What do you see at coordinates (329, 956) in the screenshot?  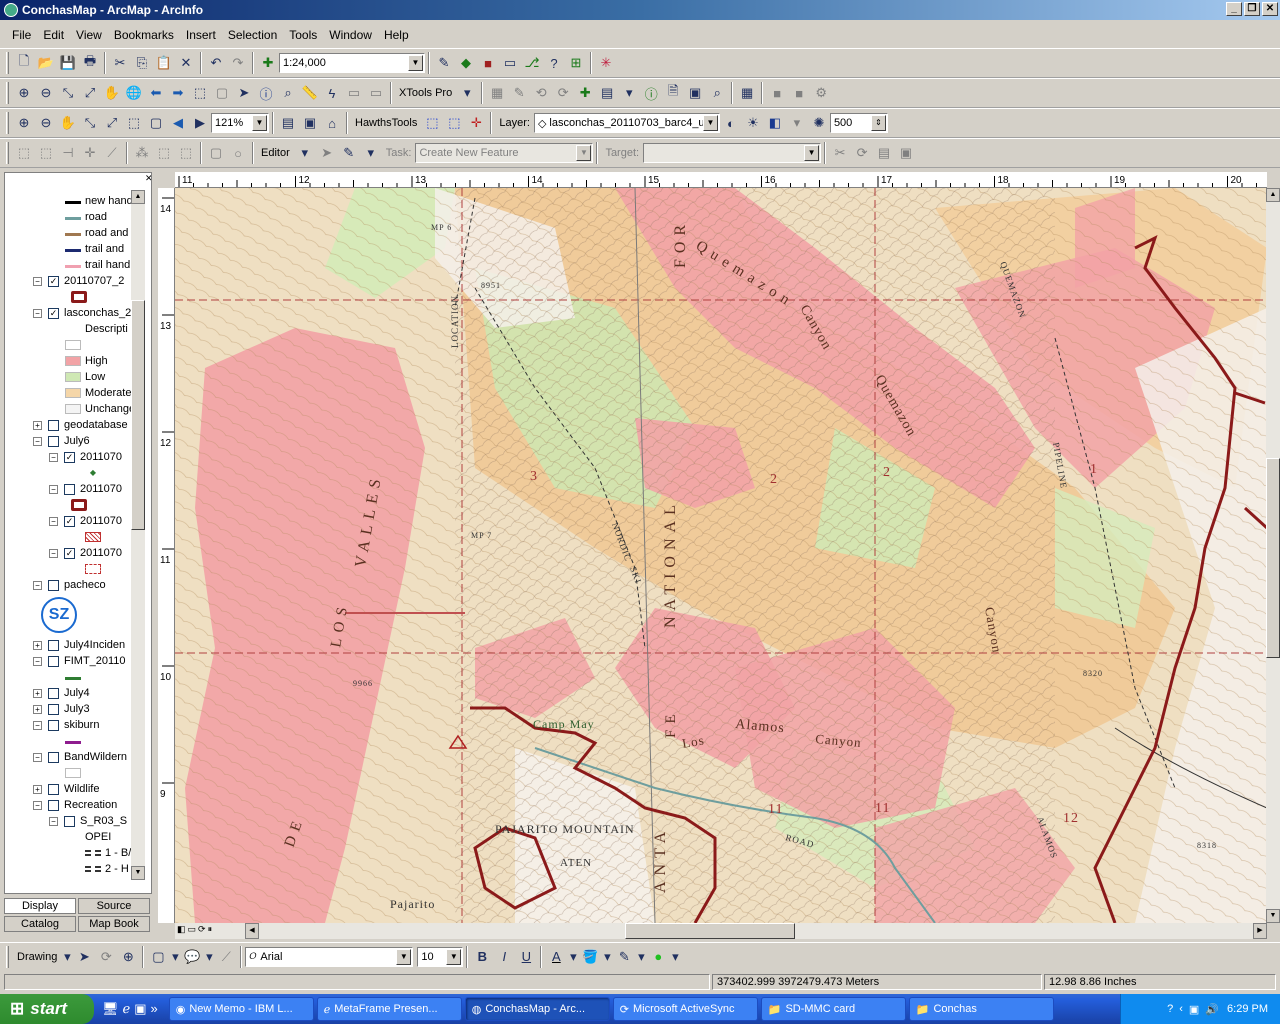 I see `font-combo: 𝑂 Arial ▼` at bounding box center [329, 956].